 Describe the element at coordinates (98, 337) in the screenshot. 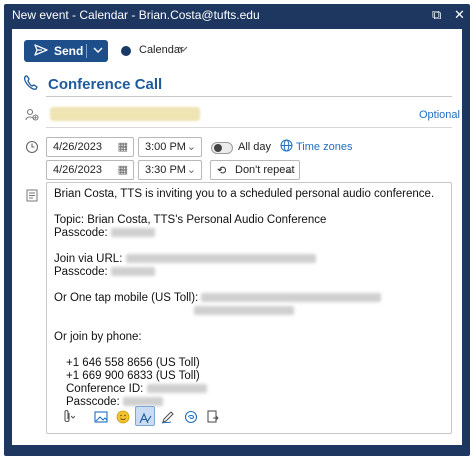

I see `join-phone-label: Or join by phone:` at that location.